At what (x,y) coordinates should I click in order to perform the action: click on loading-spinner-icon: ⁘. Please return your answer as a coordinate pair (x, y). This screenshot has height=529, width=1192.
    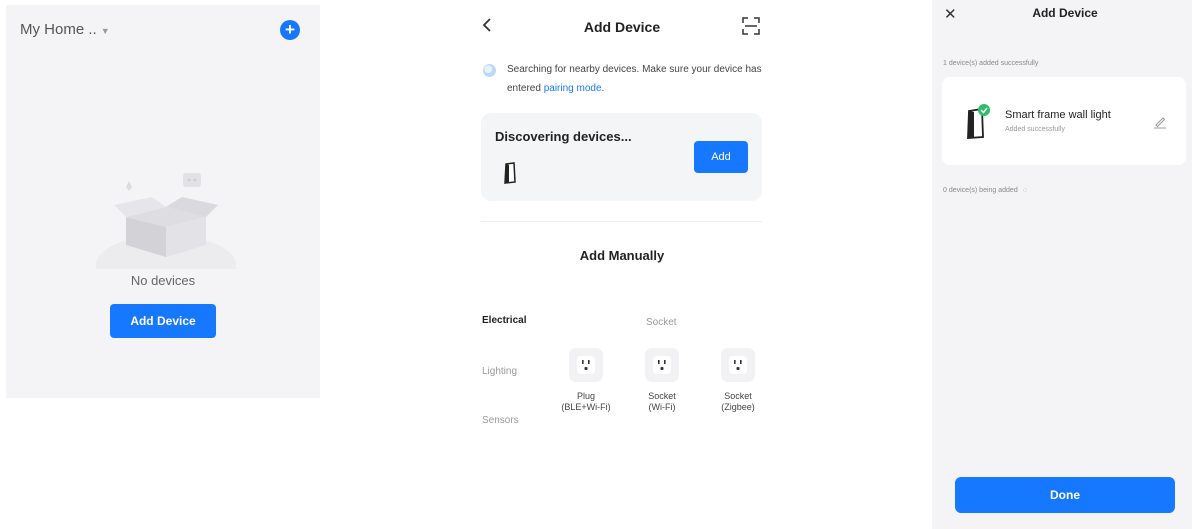
    Looking at the image, I should click on (1025, 190).